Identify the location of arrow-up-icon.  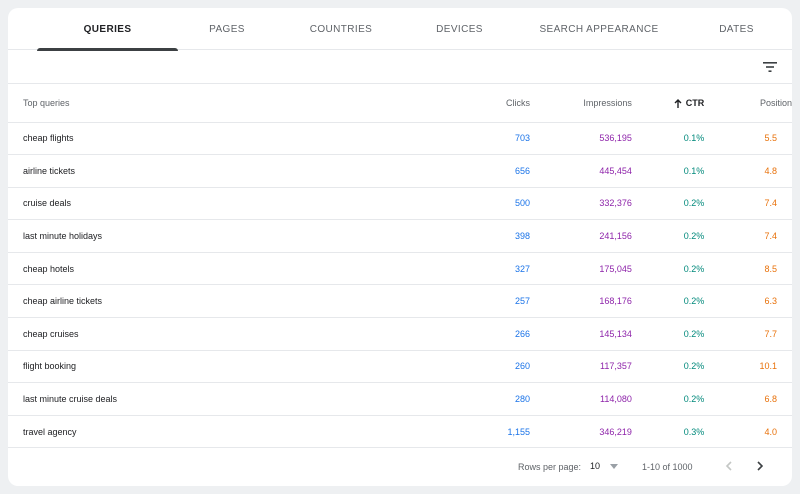
(678, 103).